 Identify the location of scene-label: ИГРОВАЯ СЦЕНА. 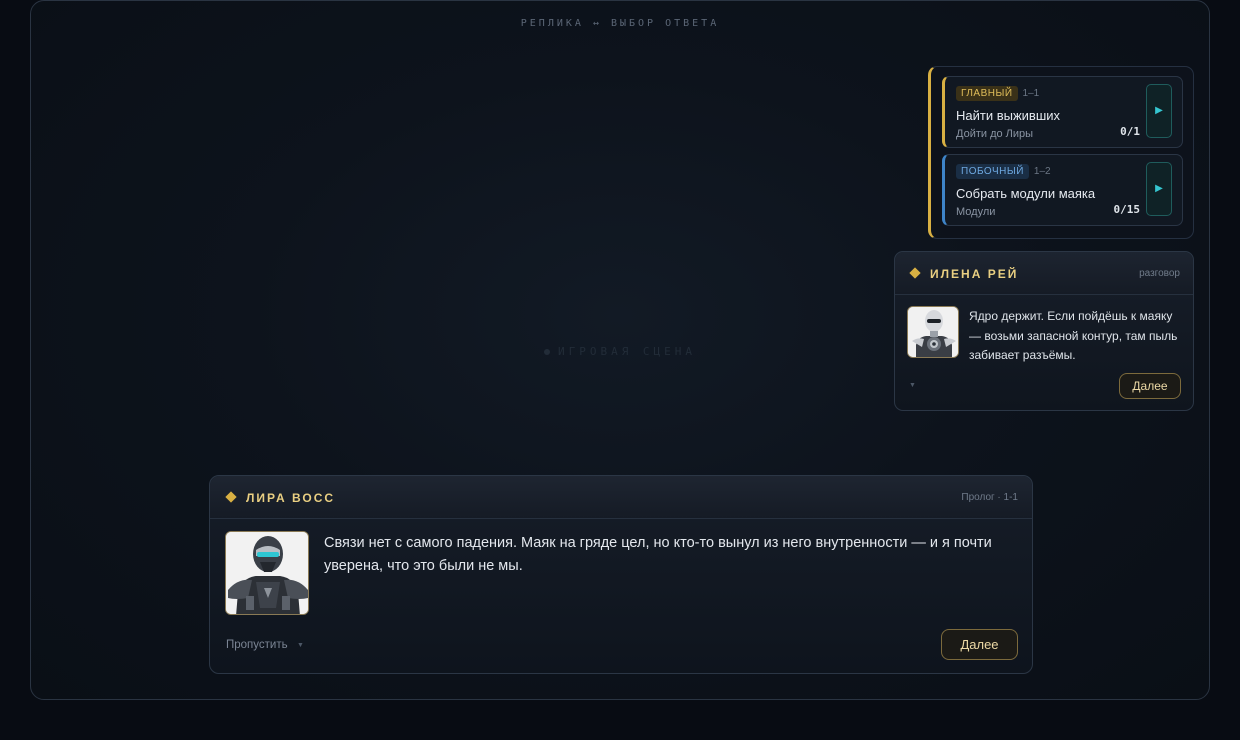
(627, 351).